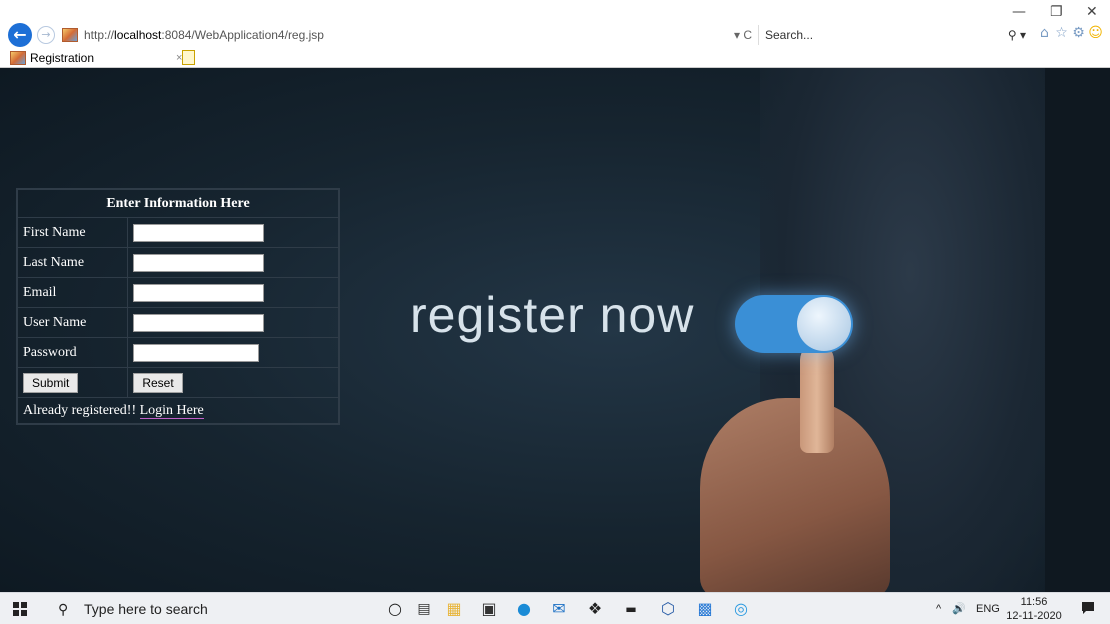 The width and height of the screenshot is (1110, 624). Describe the element at coordinates (741, 609) in the screenshot. I see `ie-icon: ◎` at that location.